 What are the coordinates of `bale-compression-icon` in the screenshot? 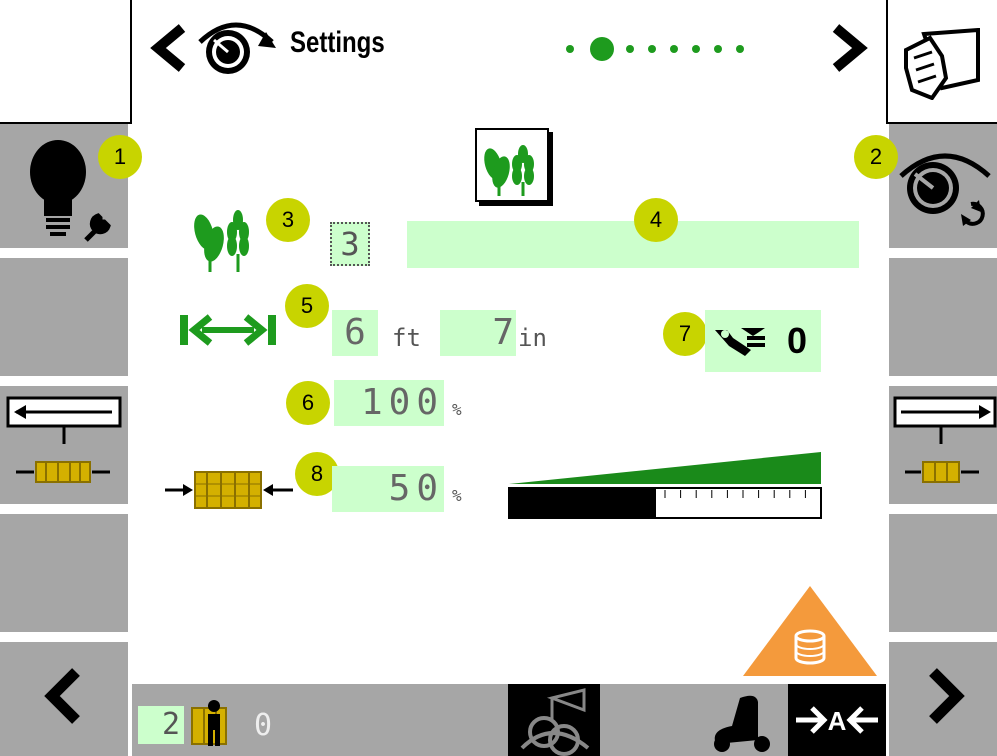 It's located at (229, 490).